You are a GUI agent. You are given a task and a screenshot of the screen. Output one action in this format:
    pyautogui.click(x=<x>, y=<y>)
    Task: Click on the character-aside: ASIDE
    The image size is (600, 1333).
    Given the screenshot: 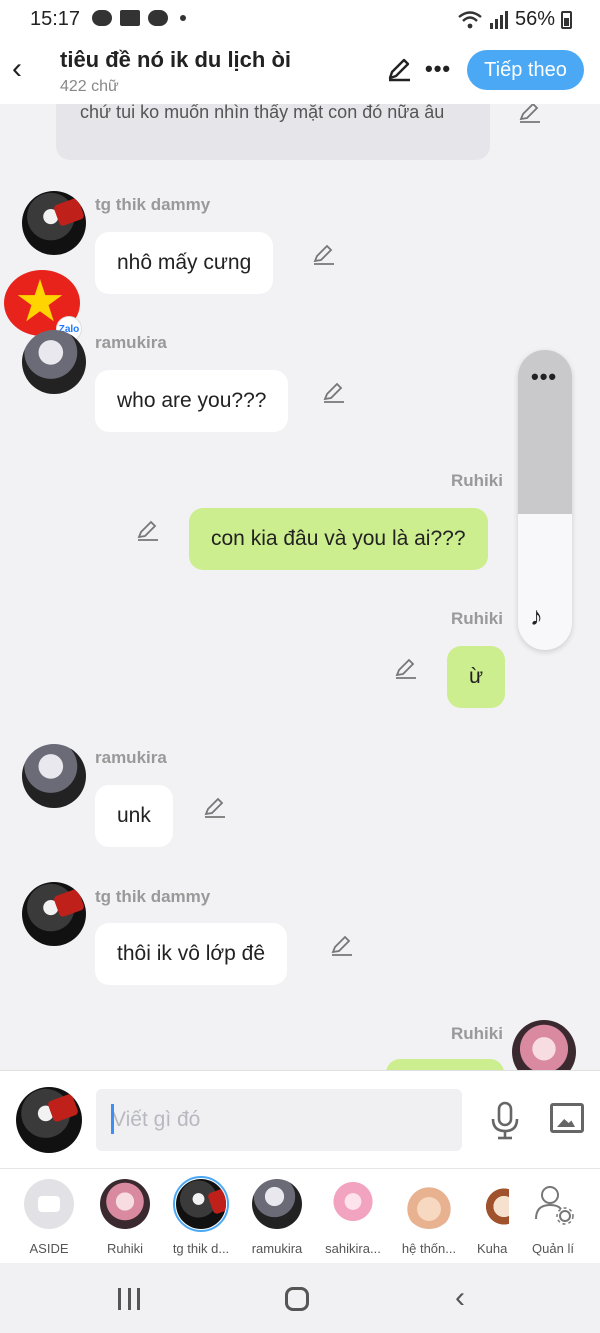 What is the action you would take?
    pyautogui.click(x=49, y=1217)
    